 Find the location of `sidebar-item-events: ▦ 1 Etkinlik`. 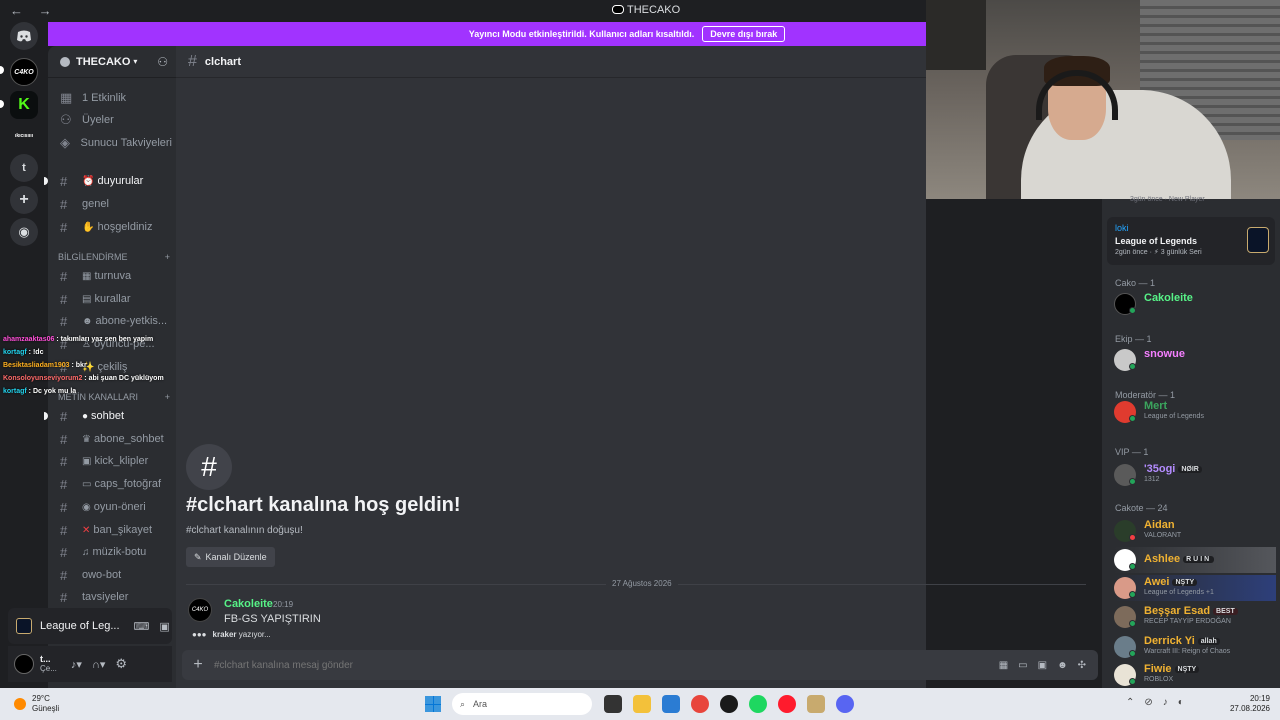

sidebar-item-events: ▦ 1 Etkinlik is located at coordinates (114, 98).